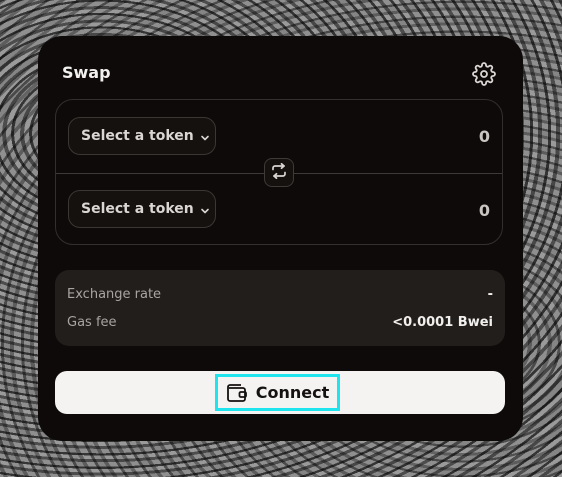 The image size is (562, 477). I want to click on wallet-icon, so click(237, 393).